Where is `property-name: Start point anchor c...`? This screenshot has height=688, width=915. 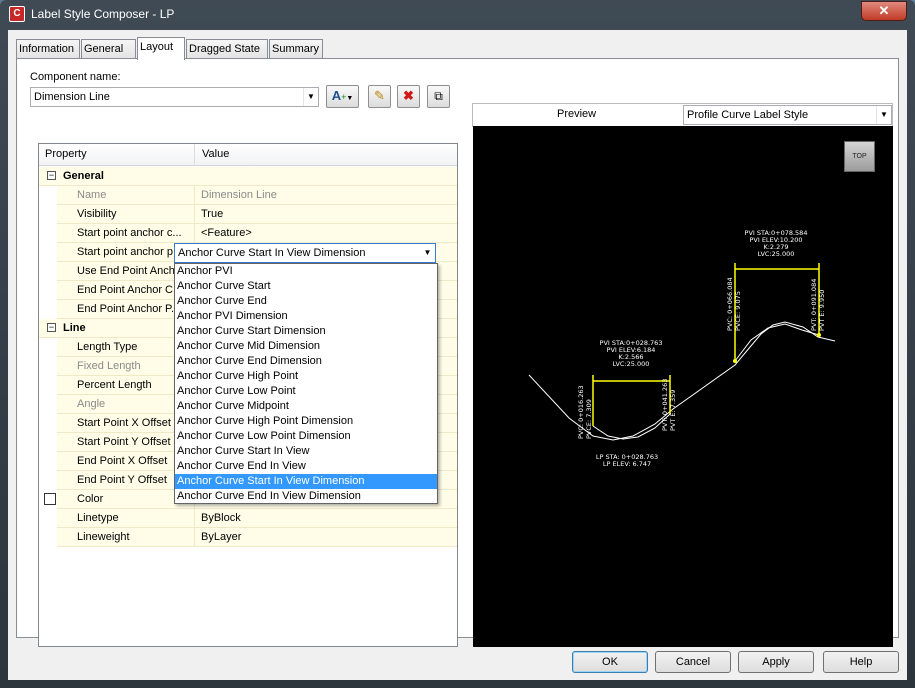
property-name: Start point anchor c... is located at coordinates (126, 233).